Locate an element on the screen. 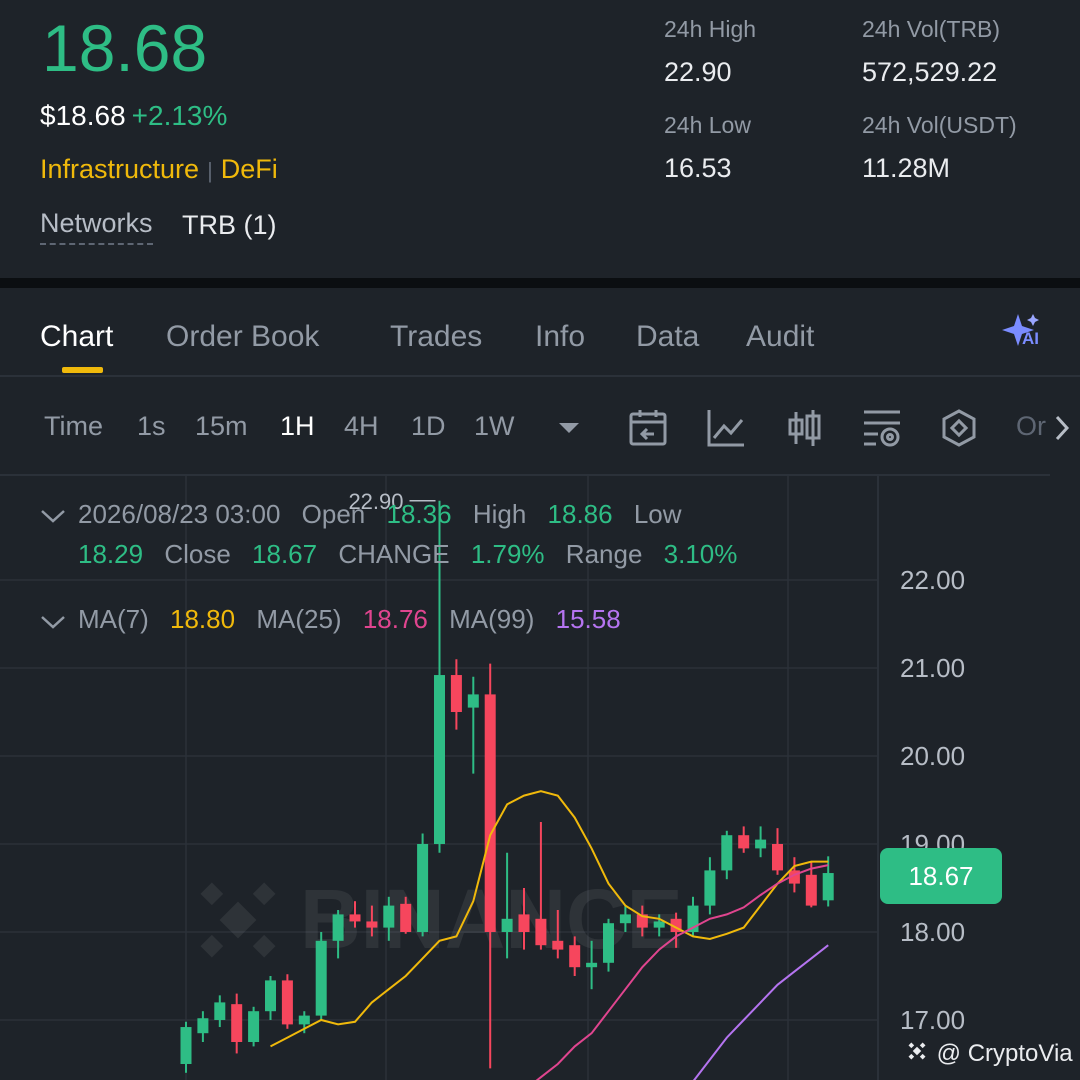 This screenshot has width=1080, height=1080. binance-logo-icon is located at coordinates (917, 1054).